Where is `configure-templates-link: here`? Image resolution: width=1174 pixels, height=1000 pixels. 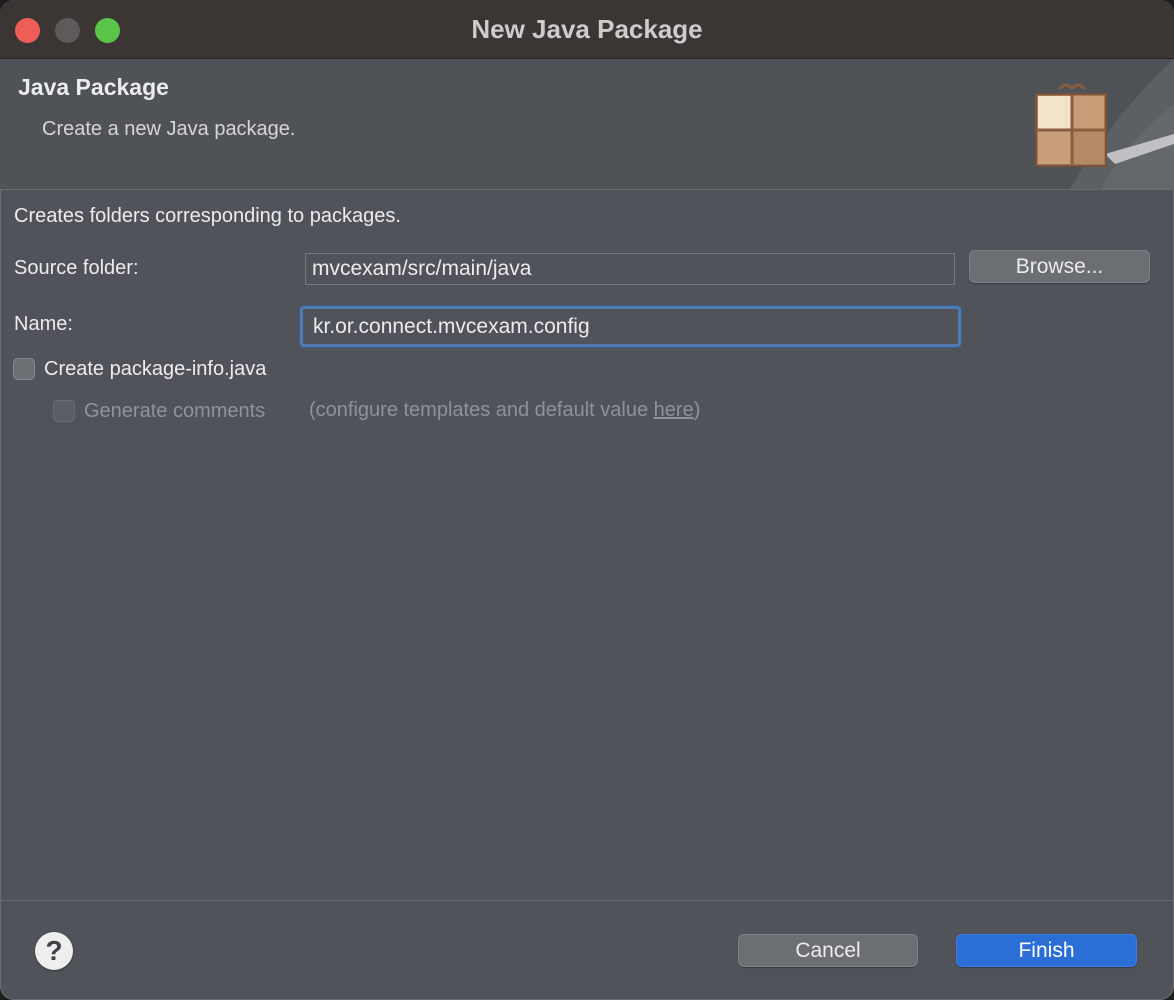
configure-templates-link: here is located at coordinates (674, 410).